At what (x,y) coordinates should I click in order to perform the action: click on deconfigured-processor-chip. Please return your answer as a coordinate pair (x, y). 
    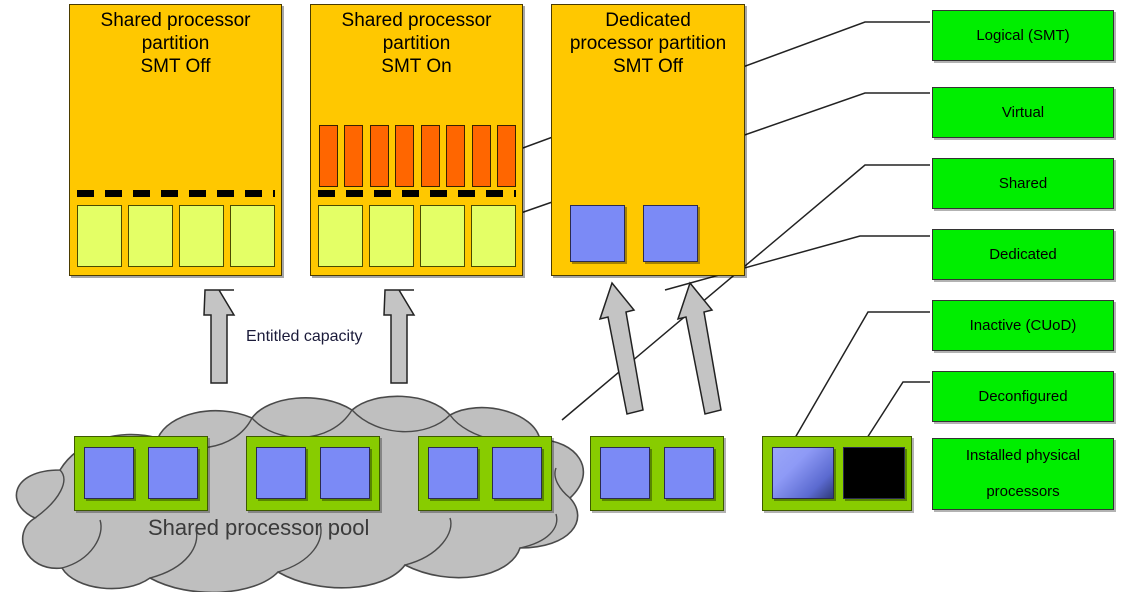
    Looking at the image, I should click on (874, 473).